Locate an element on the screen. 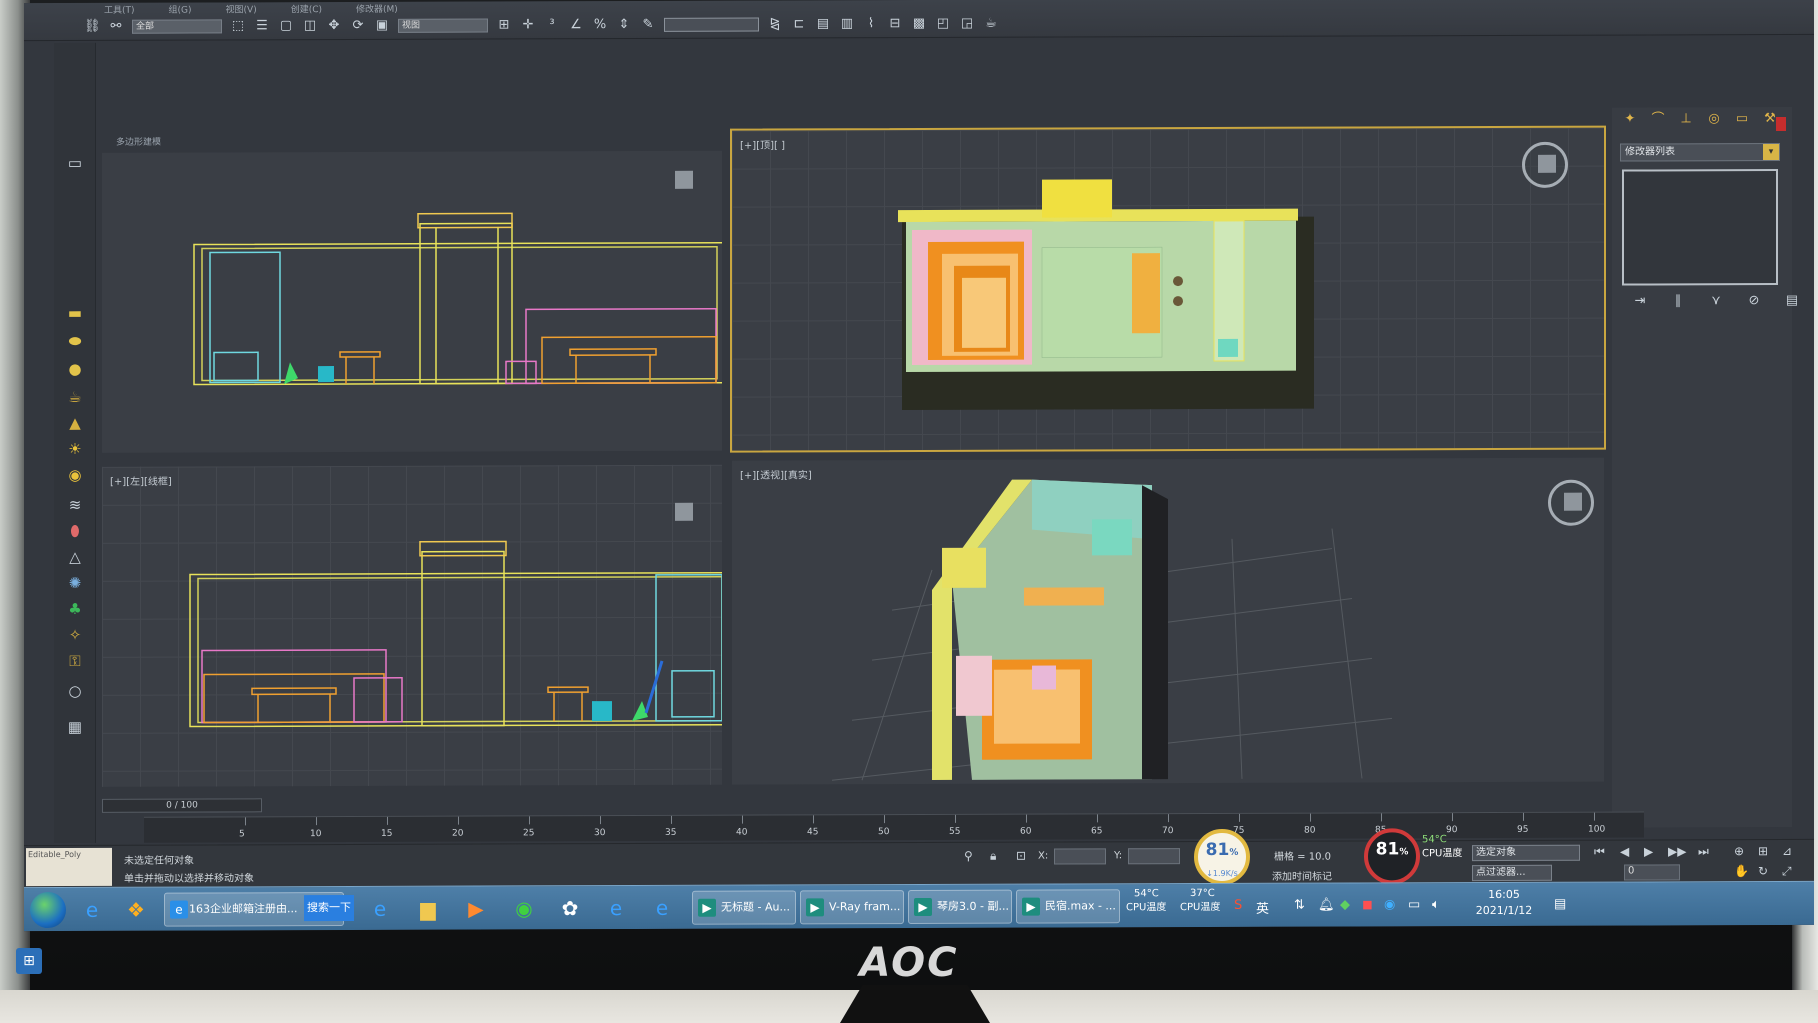  viewport-left: [+][左][线框] is located at coordinates (412, 625).